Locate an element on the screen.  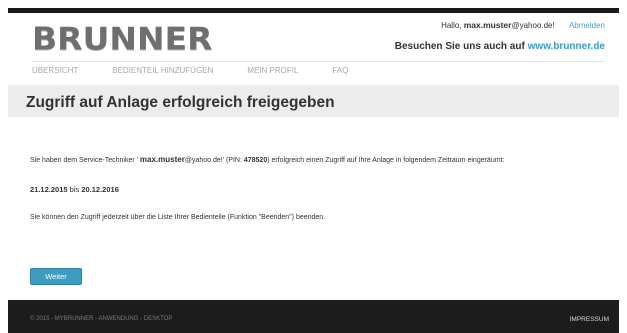
date-from: 21.12.2015 is located at coordinates (49, 189).